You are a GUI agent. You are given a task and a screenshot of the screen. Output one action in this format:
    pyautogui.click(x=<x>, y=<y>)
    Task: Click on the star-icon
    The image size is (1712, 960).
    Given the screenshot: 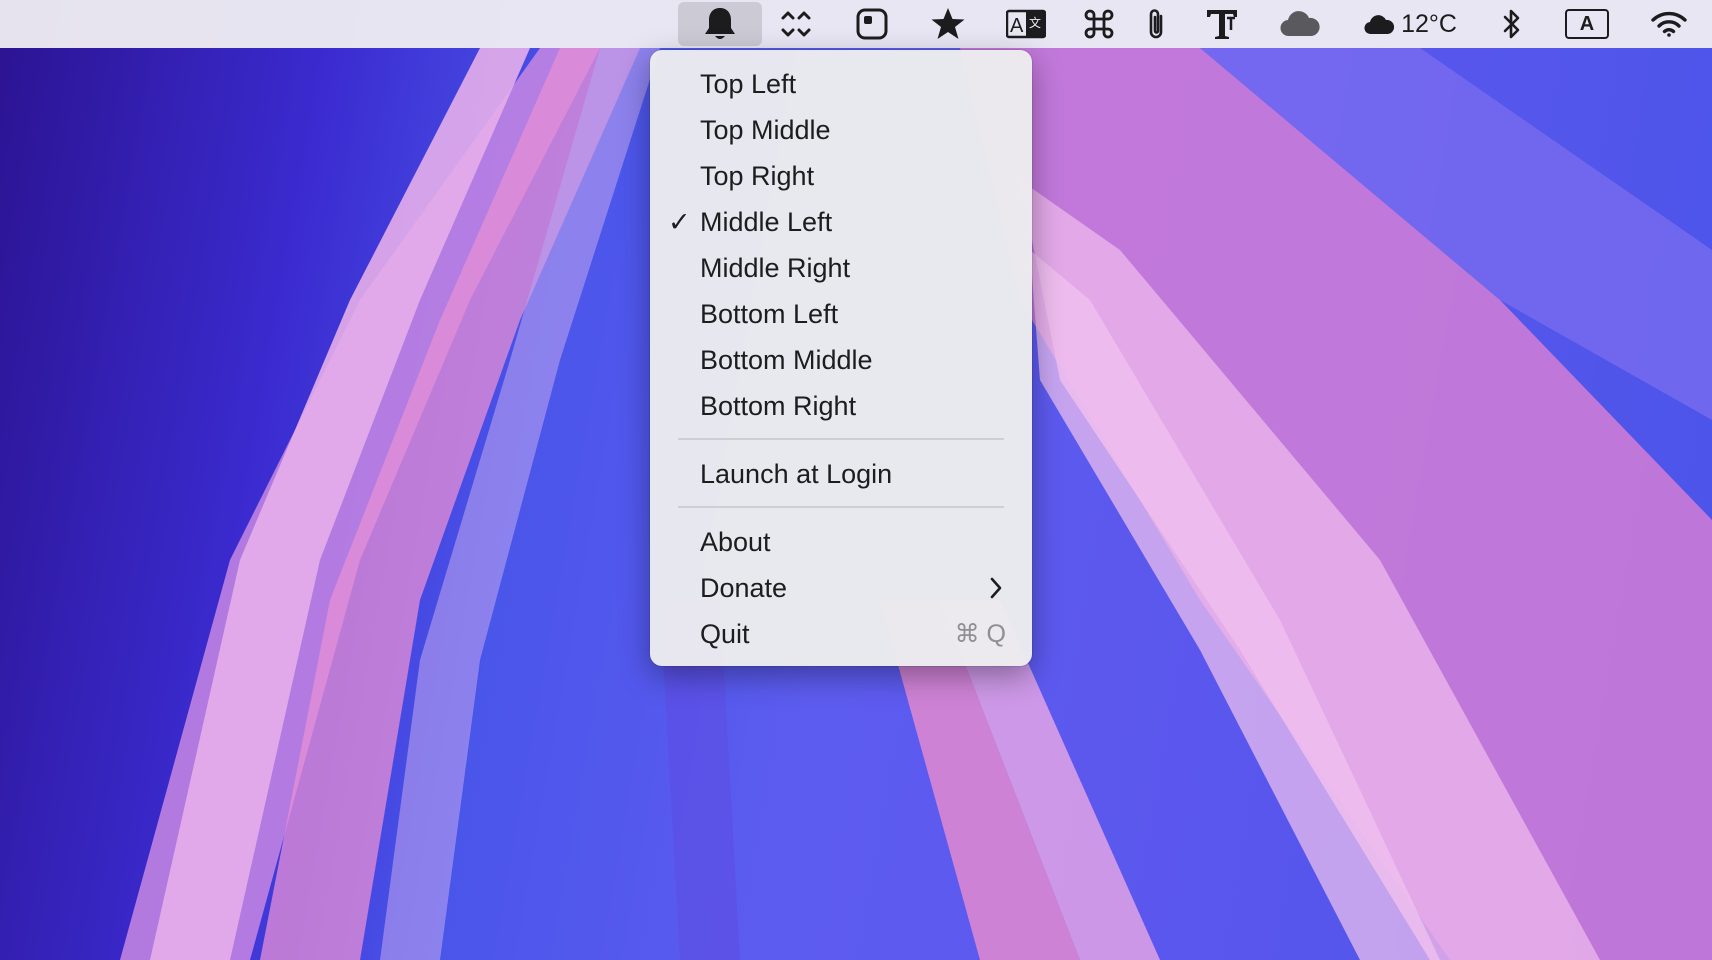 What is the action you would take?
    pyautogui.click(x=948, y=24)
    